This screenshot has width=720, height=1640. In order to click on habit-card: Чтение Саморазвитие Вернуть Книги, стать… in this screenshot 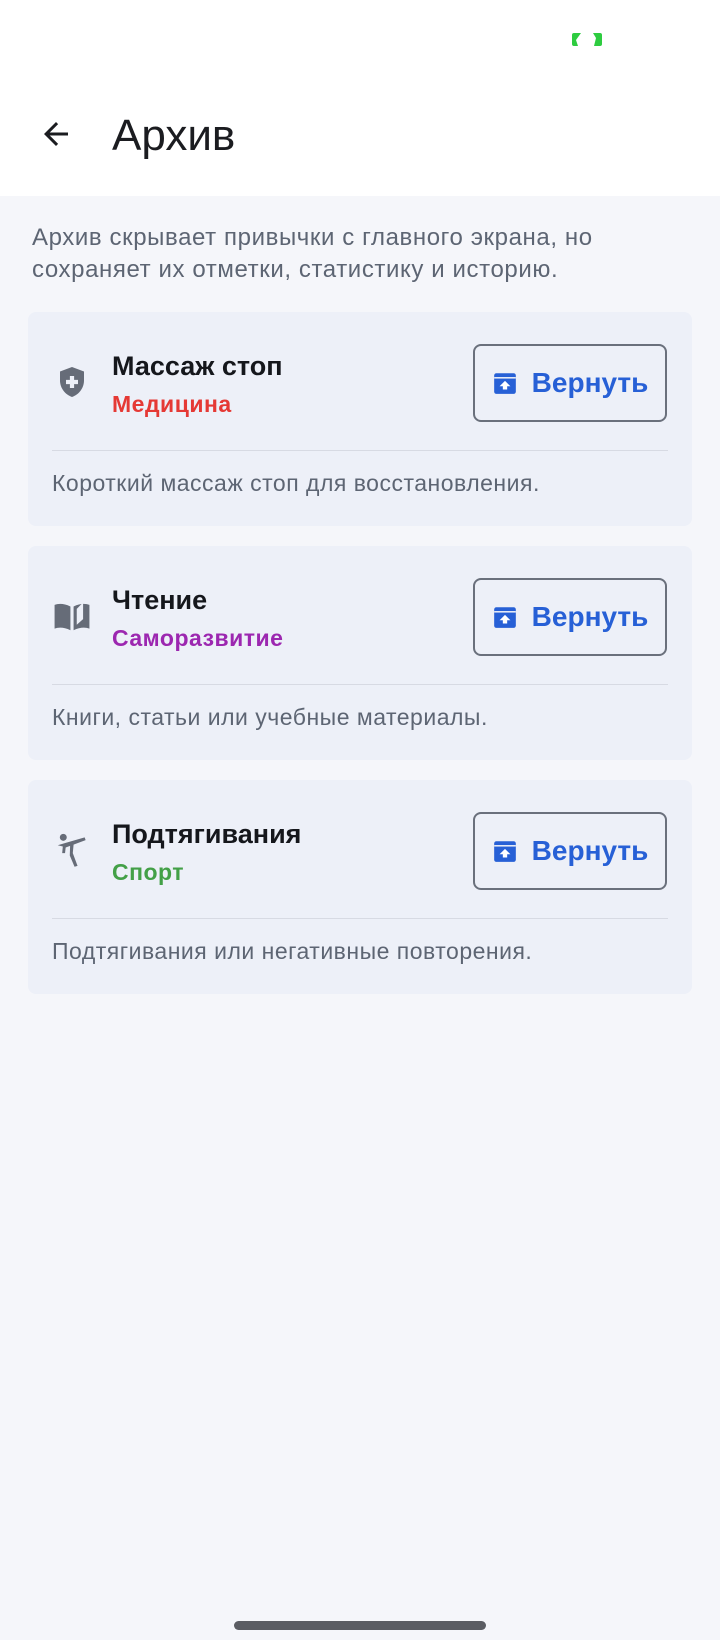, I will do `click(360, 653)`.